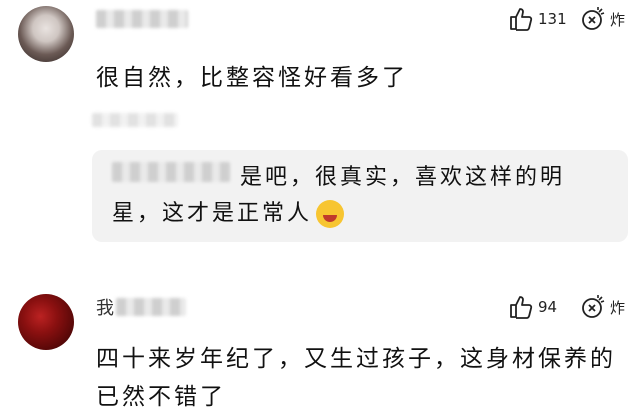  I want to click on like-count: 94, so click(548, 307).